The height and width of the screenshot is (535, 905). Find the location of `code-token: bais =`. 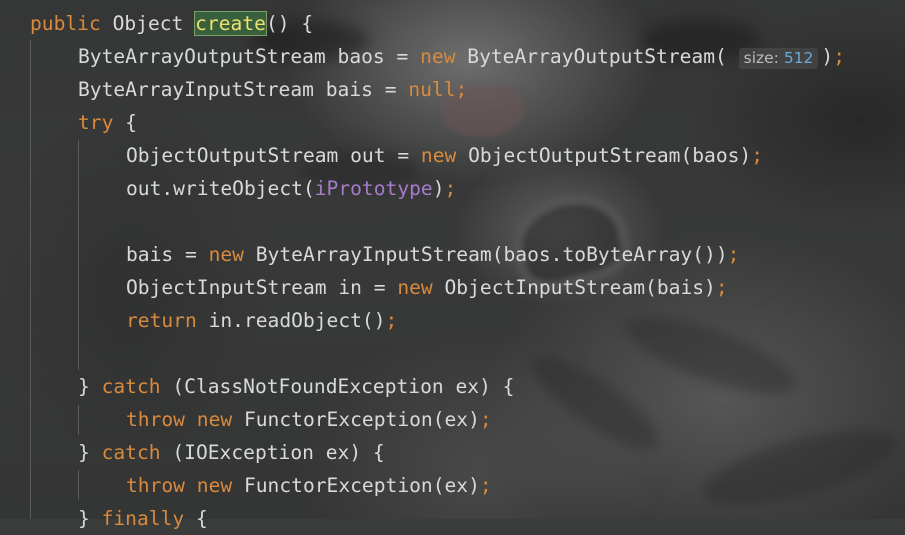

code-token: bais = is located at coordinates (167, 254).